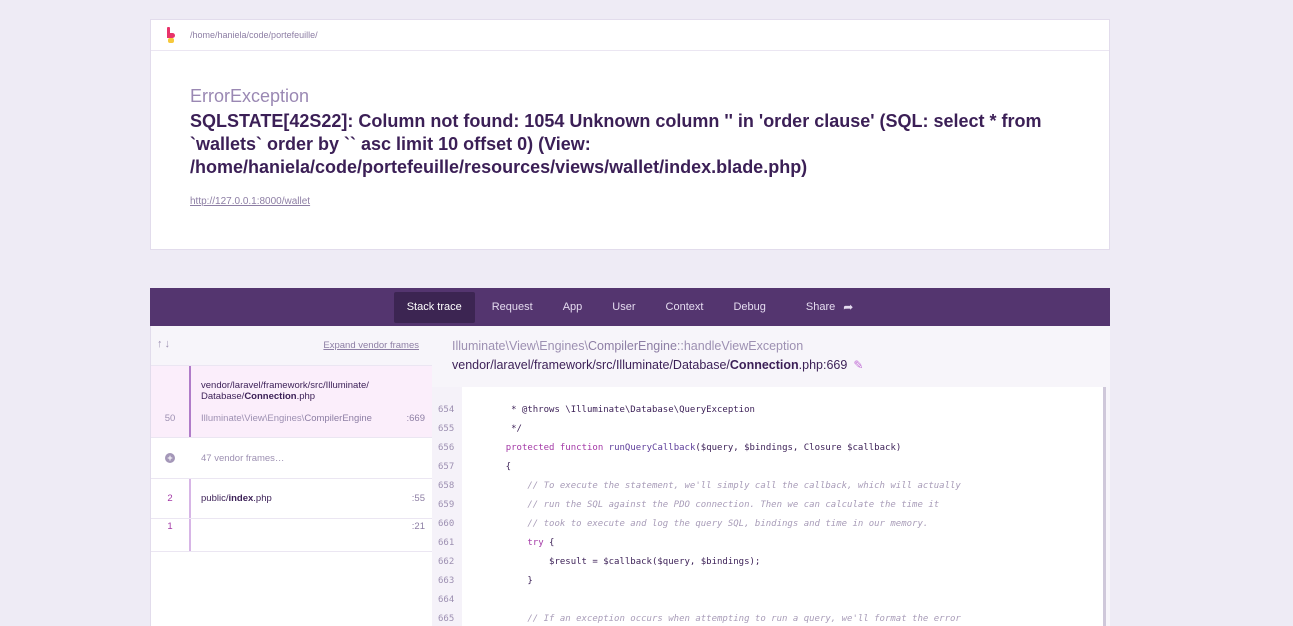  I want to click on code-line: 661 try {, so click(767, 543).